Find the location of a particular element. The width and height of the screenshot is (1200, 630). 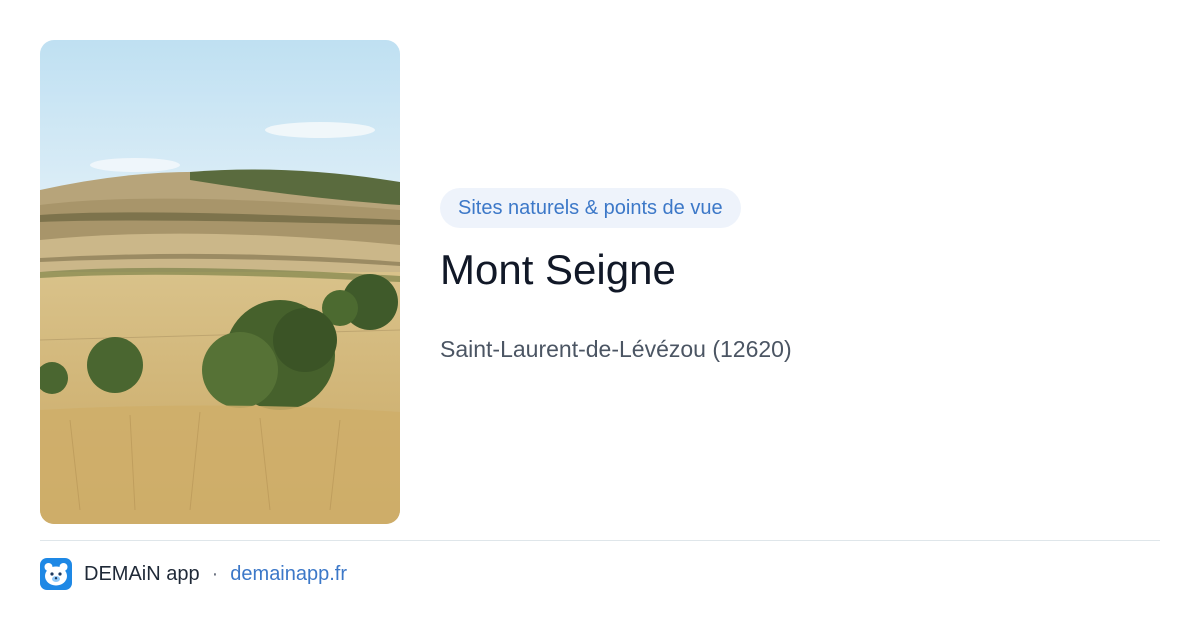

footer: DEMAiN app · demainapp.fr is located at coordinates (193, 574).